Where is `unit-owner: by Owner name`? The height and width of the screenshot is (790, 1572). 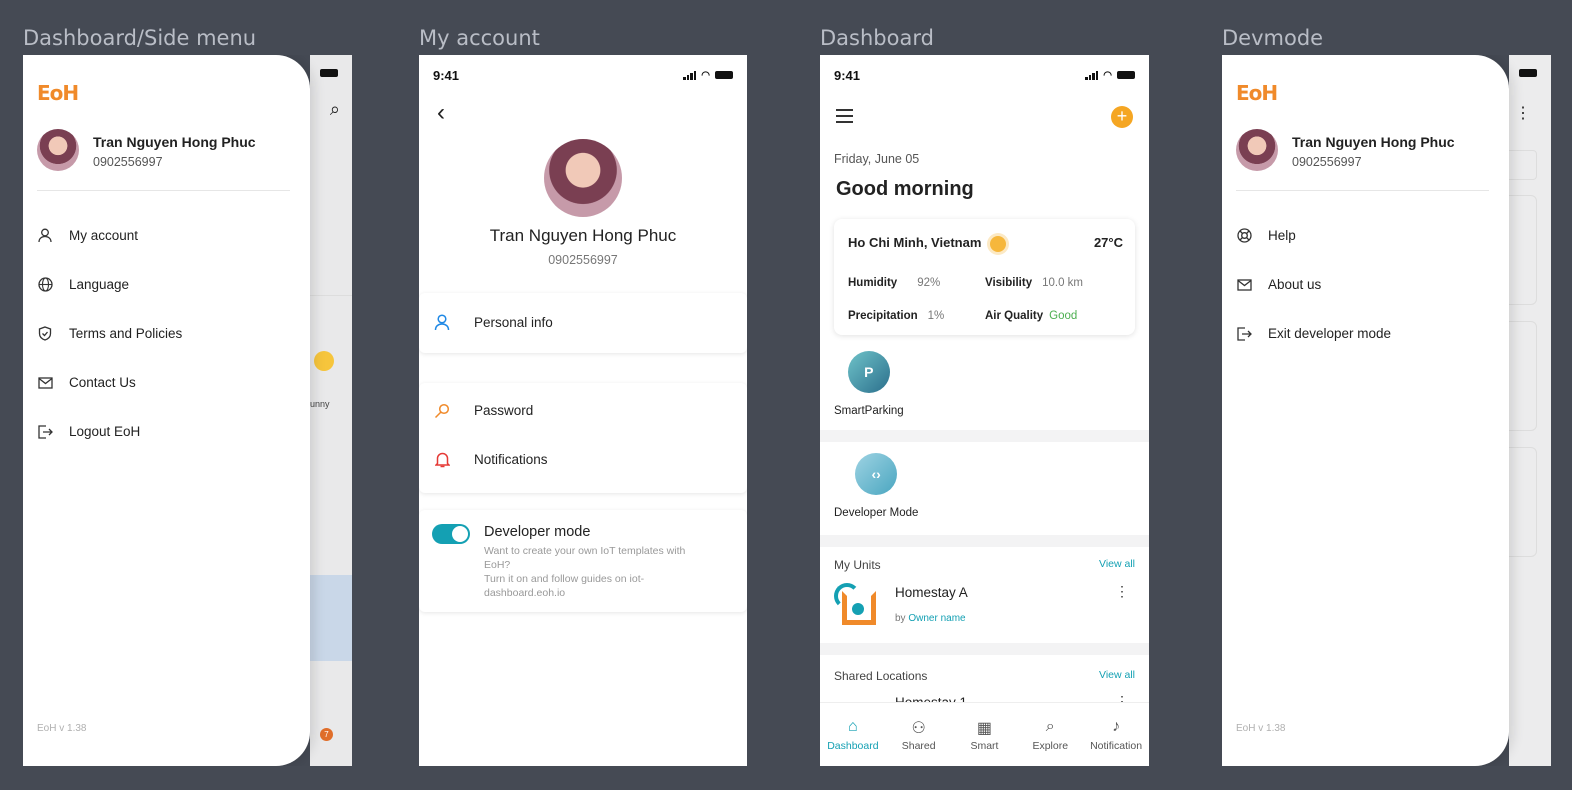 unit-owner: by Owner name is located at coordinates (930, 618).